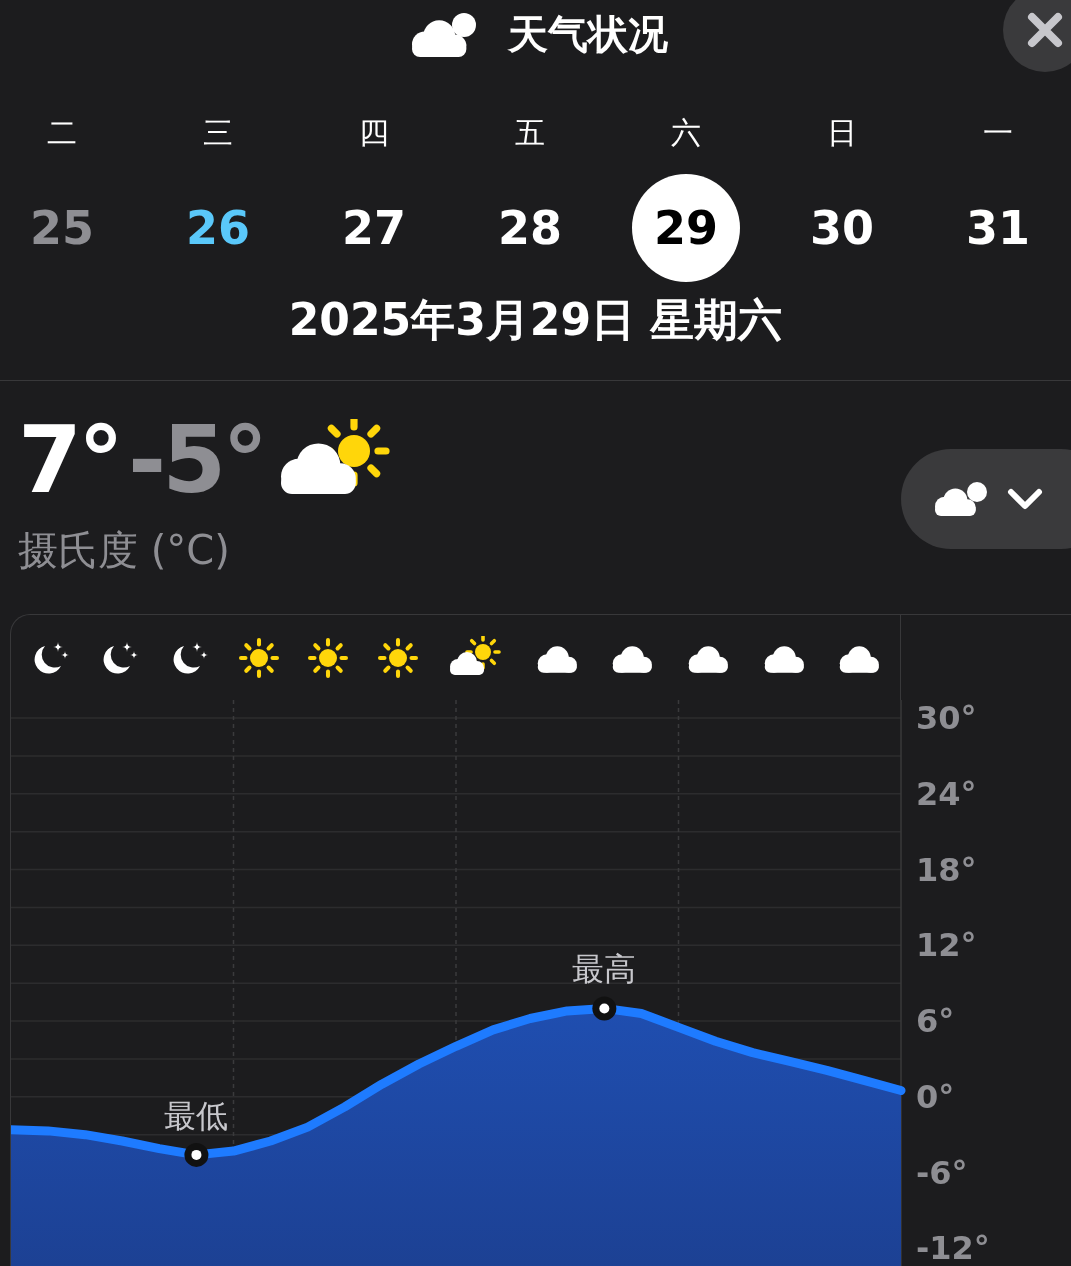  What do you see at coordinates (935, 1021) in the screenshot?
I see `axis-label: 6°` at bounding box center [935, 1021].